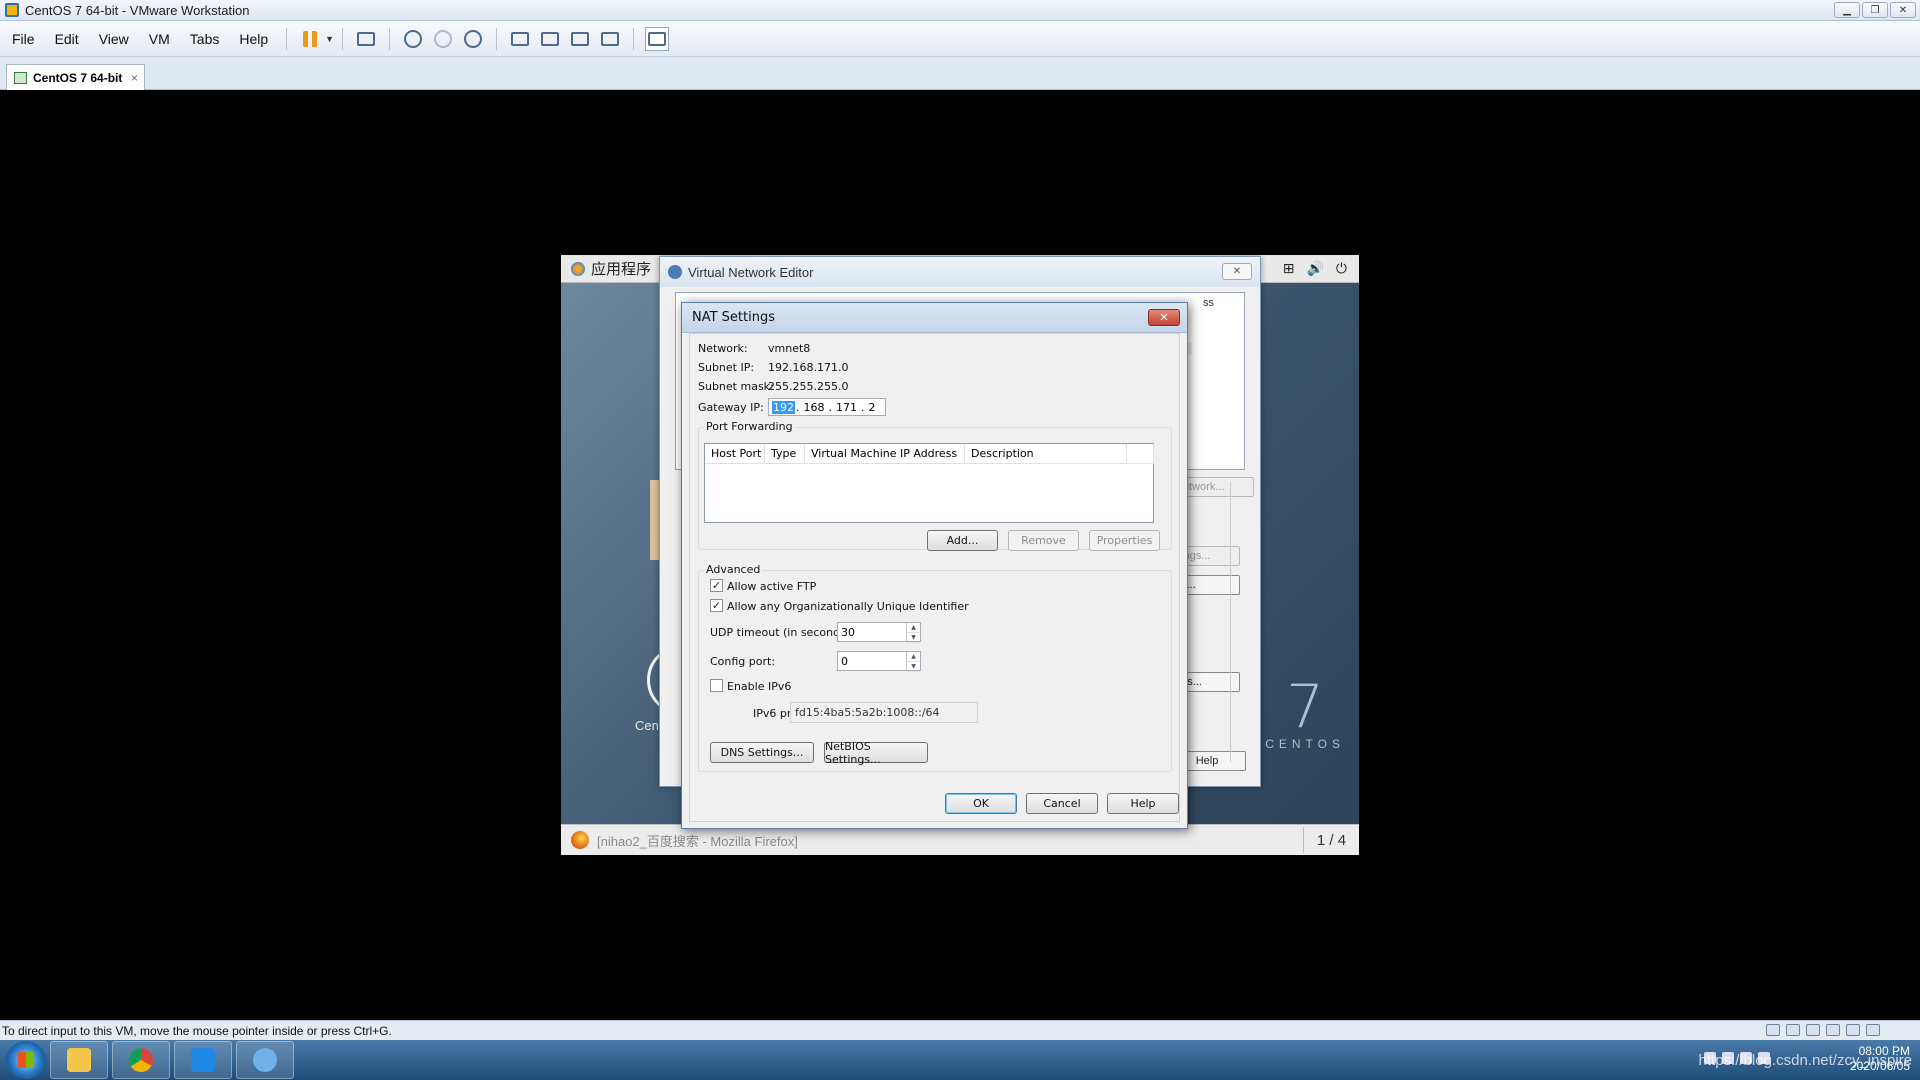 This screenshot has width=1920, height=1080. What do you see at coordinates (67, 39) in the screenshot?
I see `menu-edit: Edit` at bounding box center [67, 39].